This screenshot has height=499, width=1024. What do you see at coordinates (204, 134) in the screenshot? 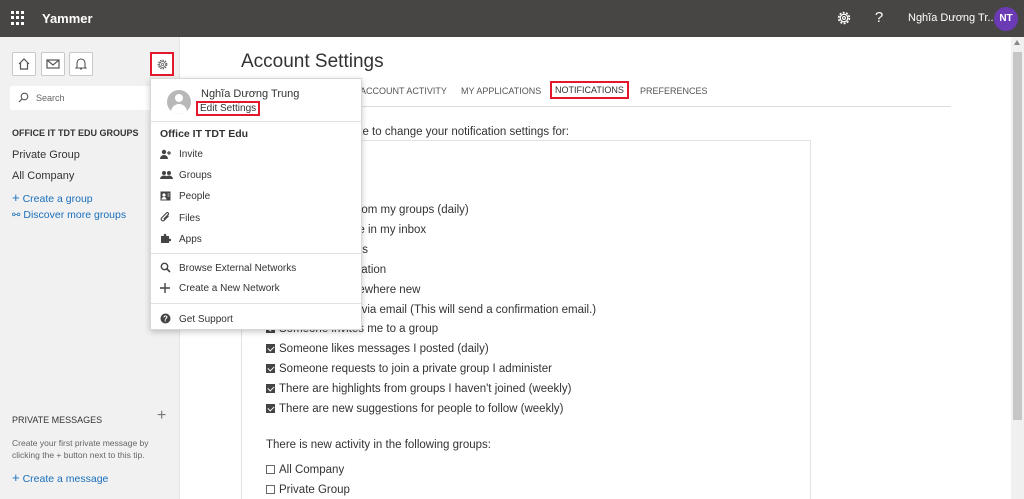
I see `network-name: Office IT TDT Edu` at bounding box center [204, 134].